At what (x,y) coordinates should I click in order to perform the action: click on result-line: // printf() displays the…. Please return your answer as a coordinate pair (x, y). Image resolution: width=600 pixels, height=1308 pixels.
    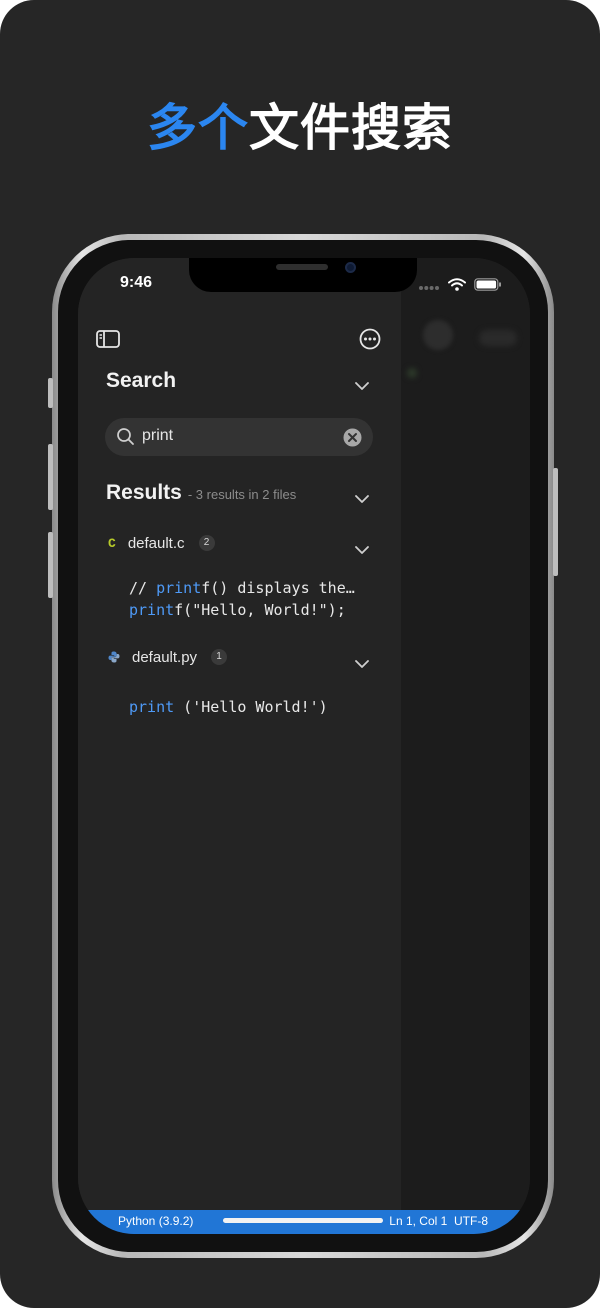
    Looking at the image, I should click on (242, 588).